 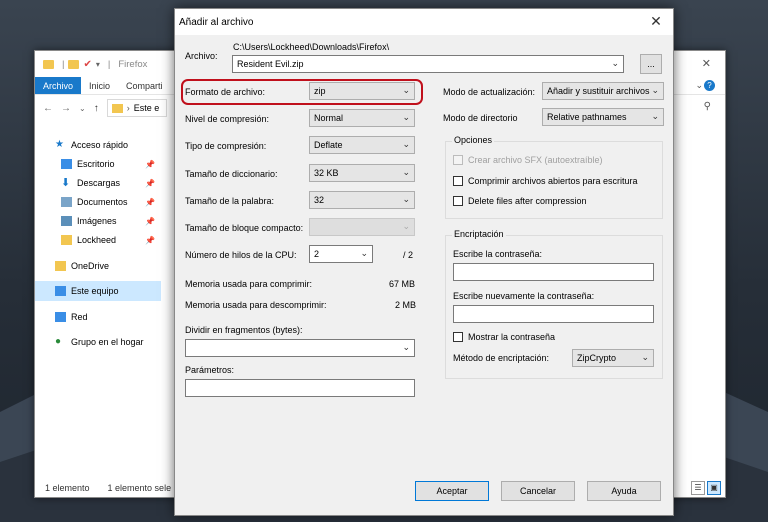 I want to click on download-icon: ⬇, so click(x=66, y=183).